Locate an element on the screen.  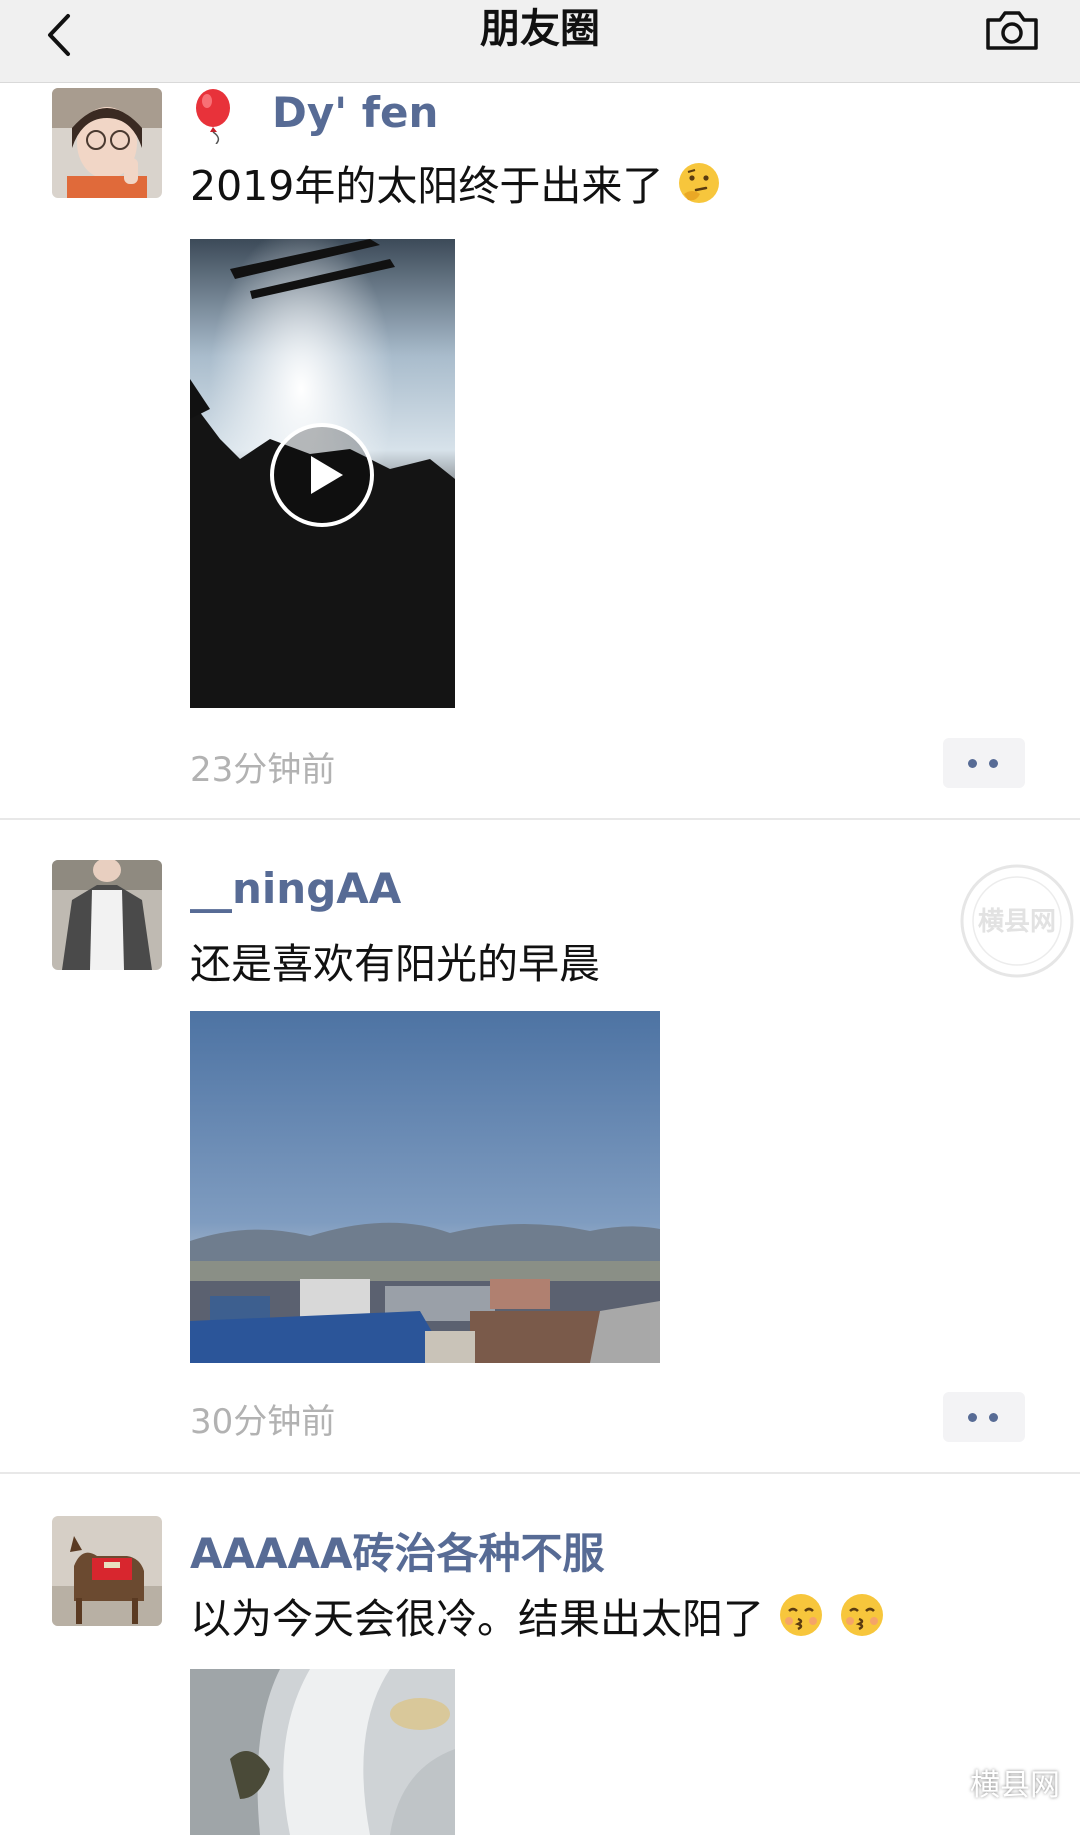
watermark-stamp: 横县网 is located at coordinates (1017, 921).